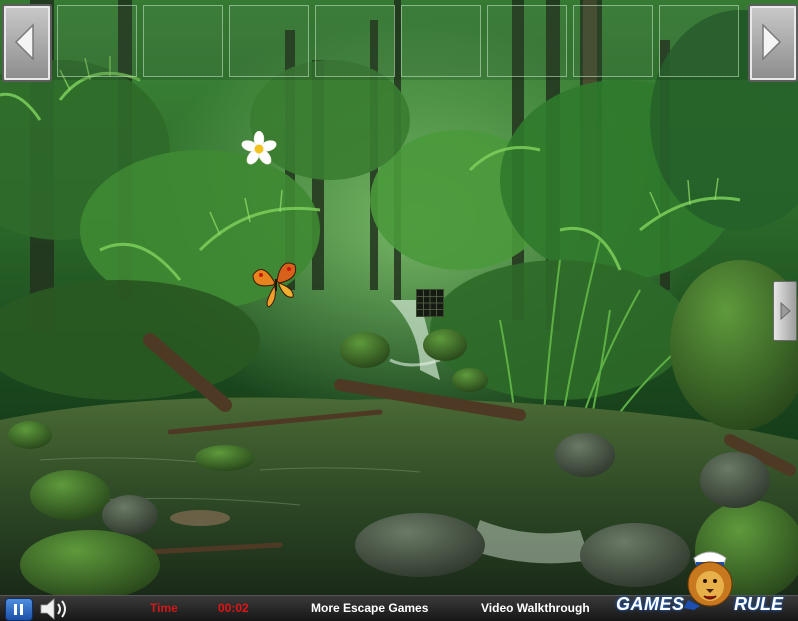  I want to click on number-grid-panel, so click(430, 303).